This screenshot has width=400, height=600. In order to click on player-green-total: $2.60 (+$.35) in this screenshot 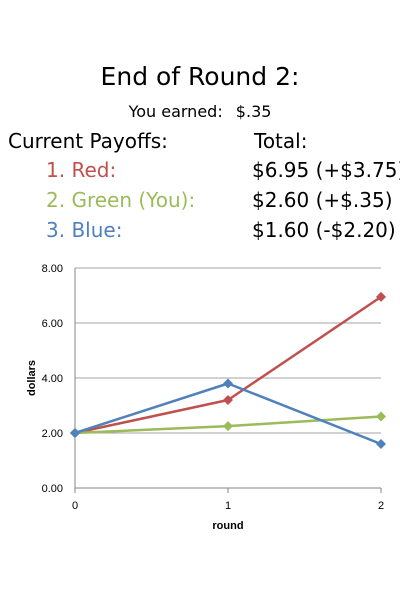, I will do `click(322, 200)`.